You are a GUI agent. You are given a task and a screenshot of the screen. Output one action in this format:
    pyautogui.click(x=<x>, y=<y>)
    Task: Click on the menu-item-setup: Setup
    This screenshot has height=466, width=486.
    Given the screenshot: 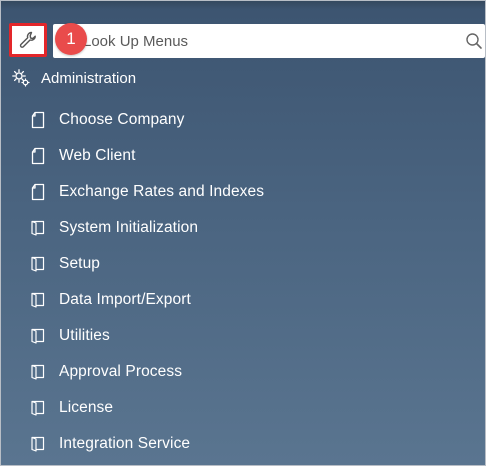 What is the action you would take?
    pyautogui.click(x=146, y=264)
    